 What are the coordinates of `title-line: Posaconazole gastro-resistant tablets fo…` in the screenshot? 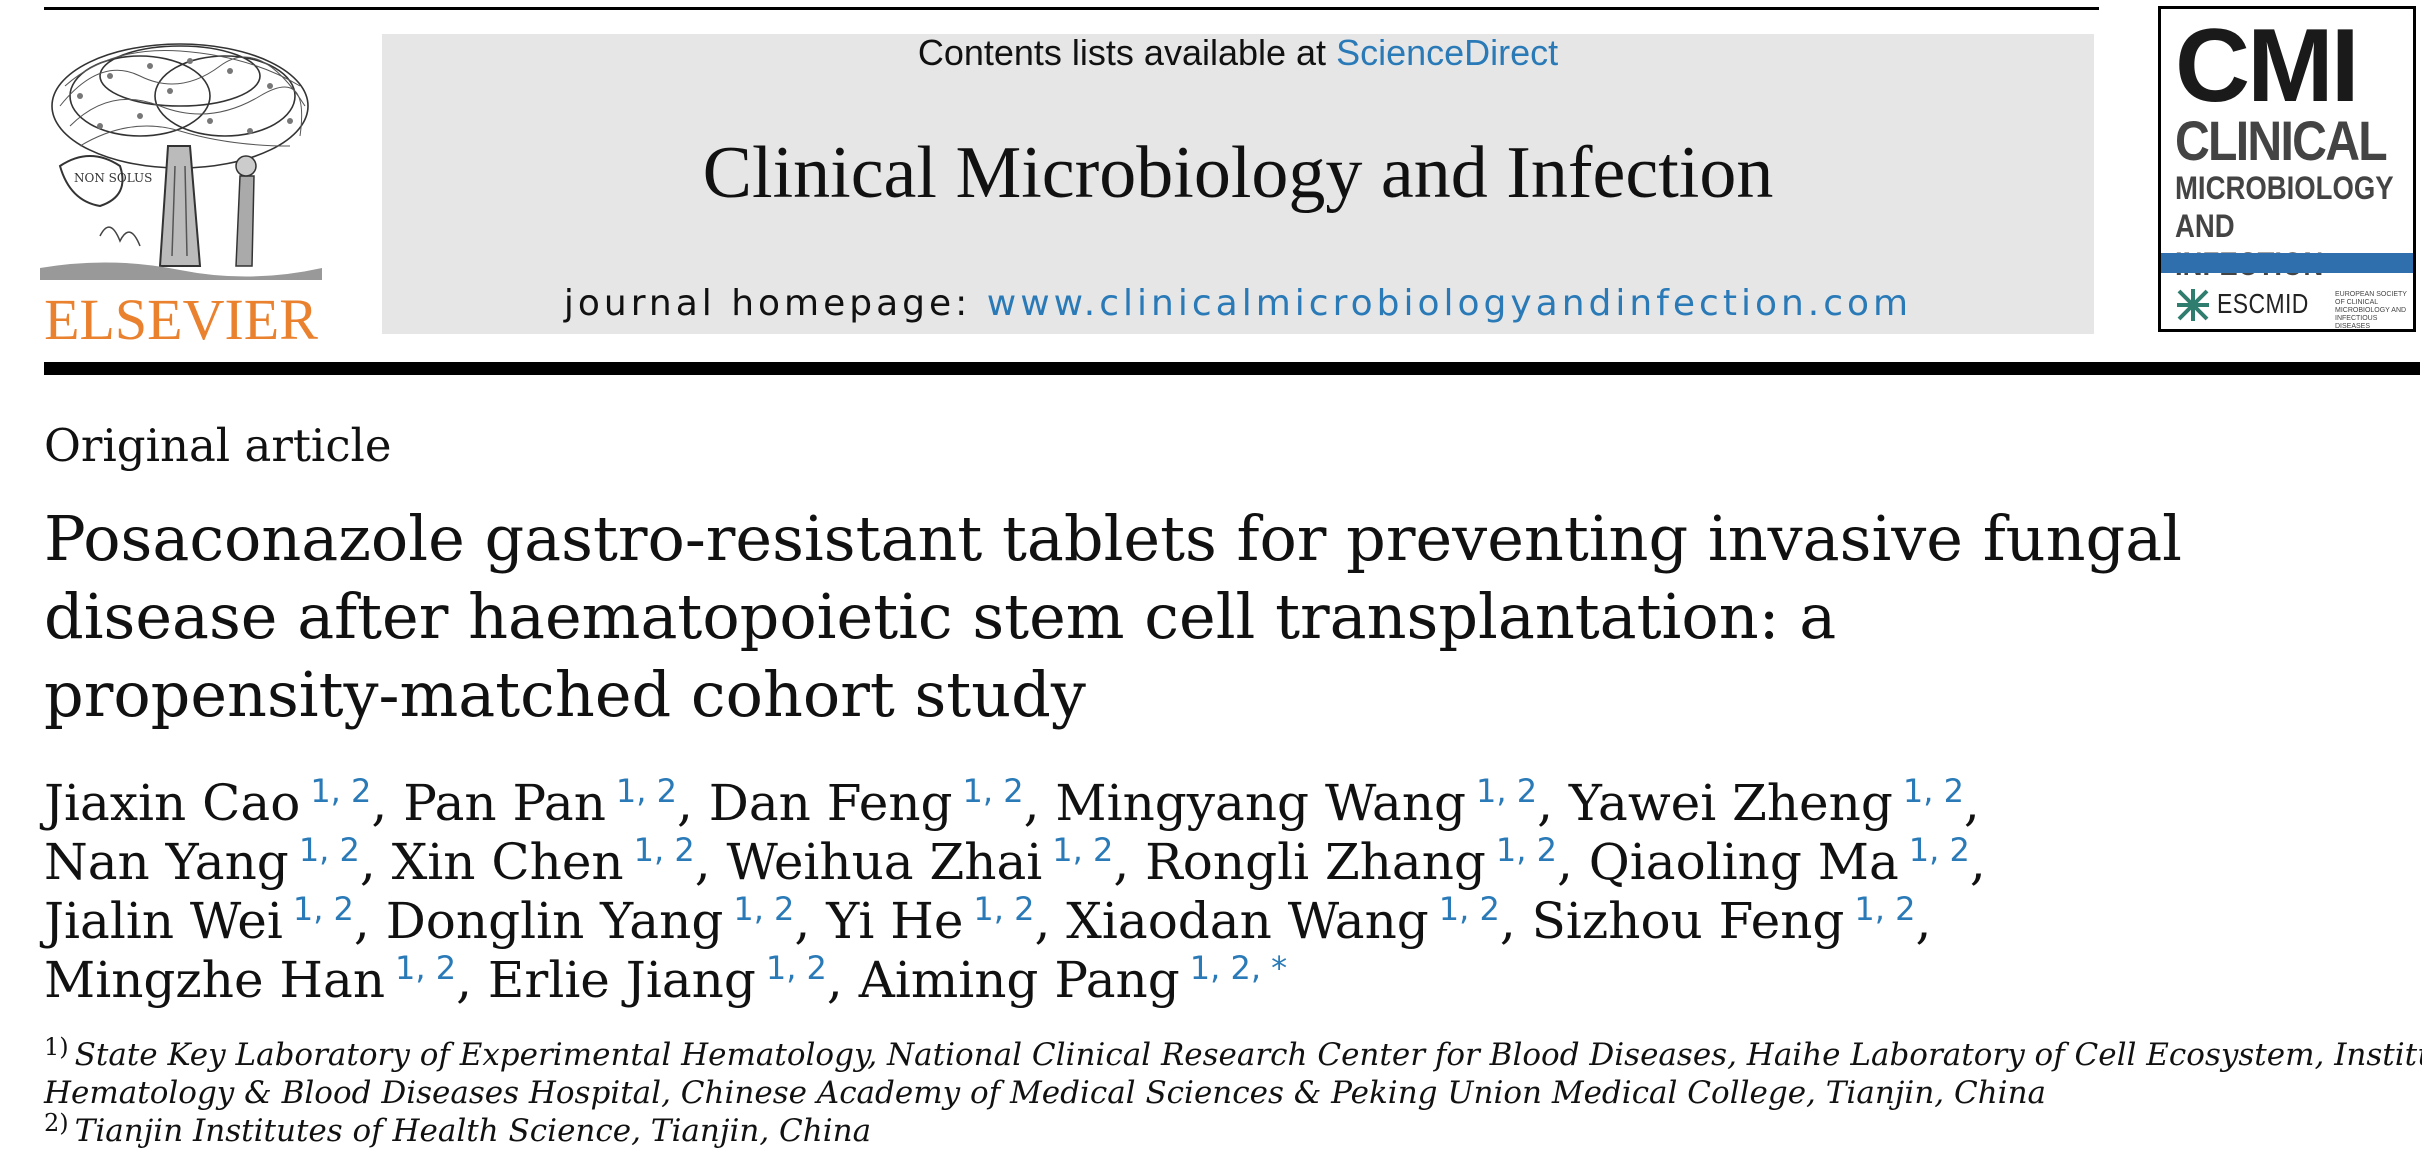 It's located at (1113, 538).